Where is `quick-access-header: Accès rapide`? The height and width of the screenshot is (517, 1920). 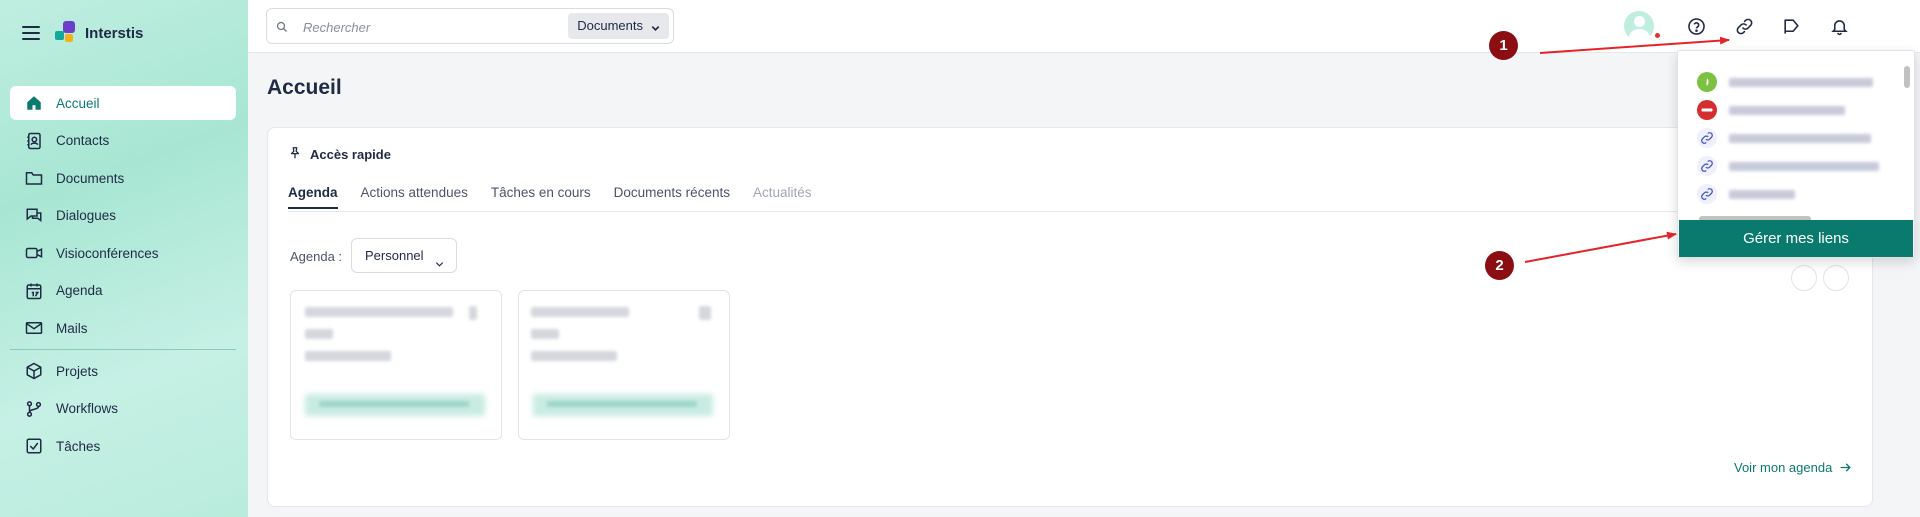 quick-access-header: Accès rapide is located at coordinates (339, 154).